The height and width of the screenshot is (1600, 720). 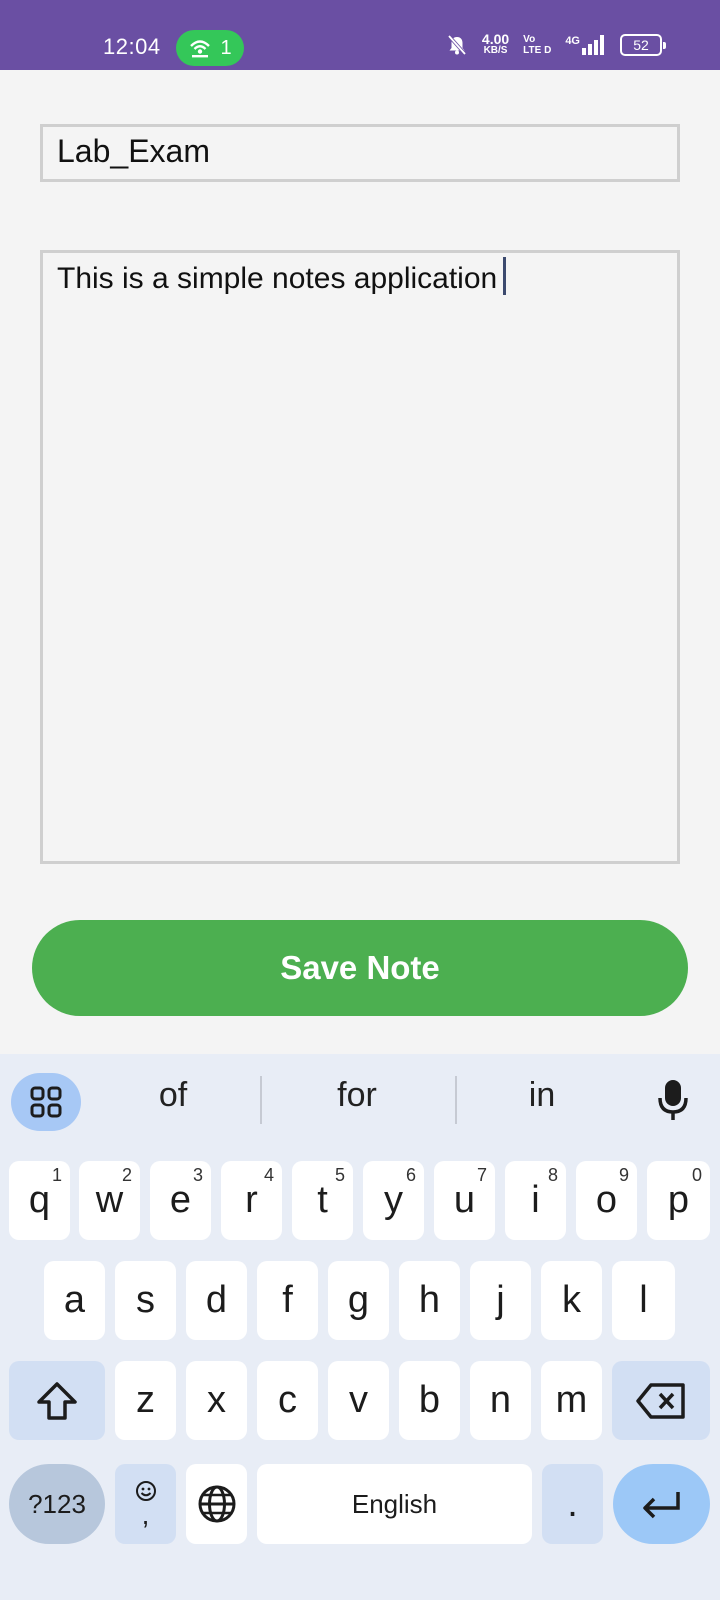 I want to click on key-o: o9, so click(x=606, y=1200).